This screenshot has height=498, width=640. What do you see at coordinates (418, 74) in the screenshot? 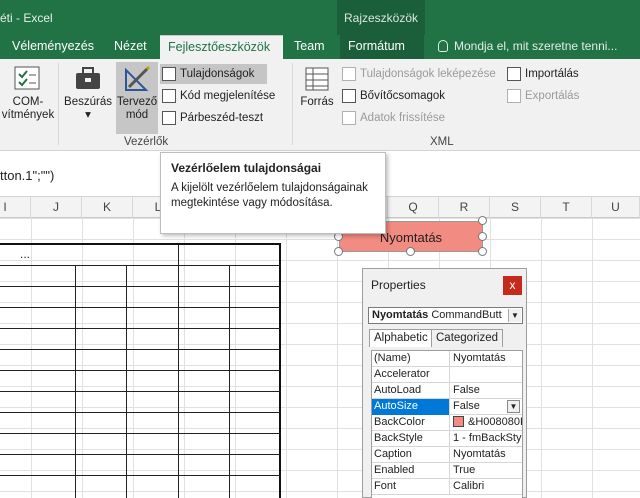
I see `map-properties-button: Tulajdonságok leképezése` at bounding box center [418, 74].